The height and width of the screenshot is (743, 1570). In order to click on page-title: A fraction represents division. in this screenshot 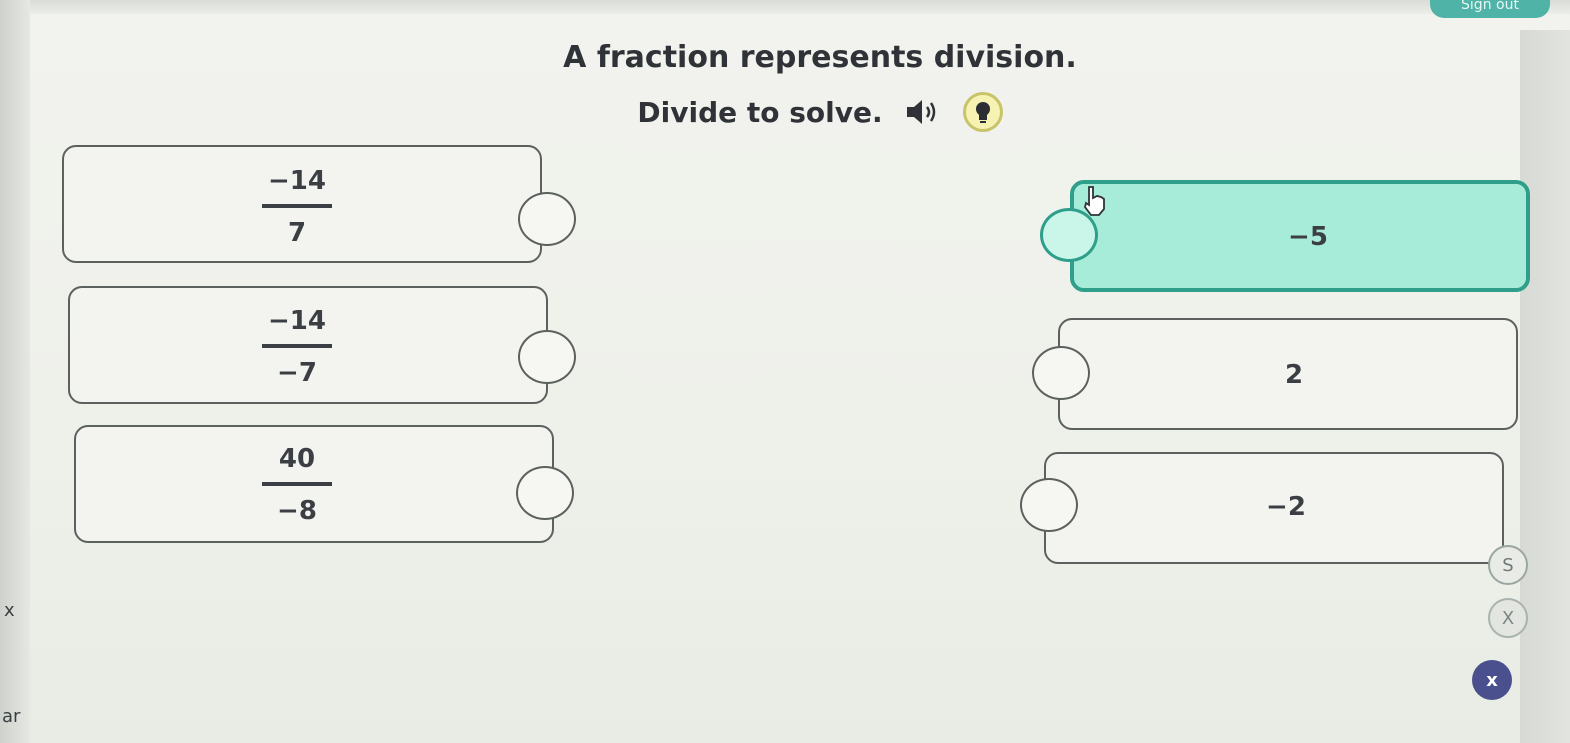, I will do `click(820, 57)`.